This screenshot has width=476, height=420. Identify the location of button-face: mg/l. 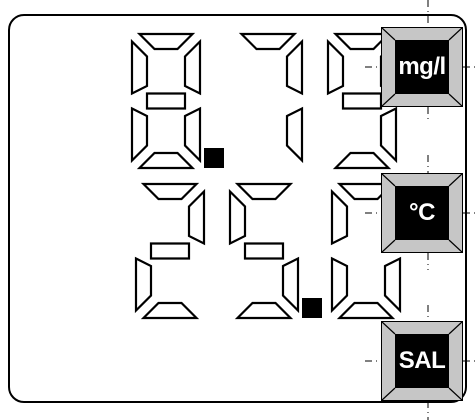
(422, 67).